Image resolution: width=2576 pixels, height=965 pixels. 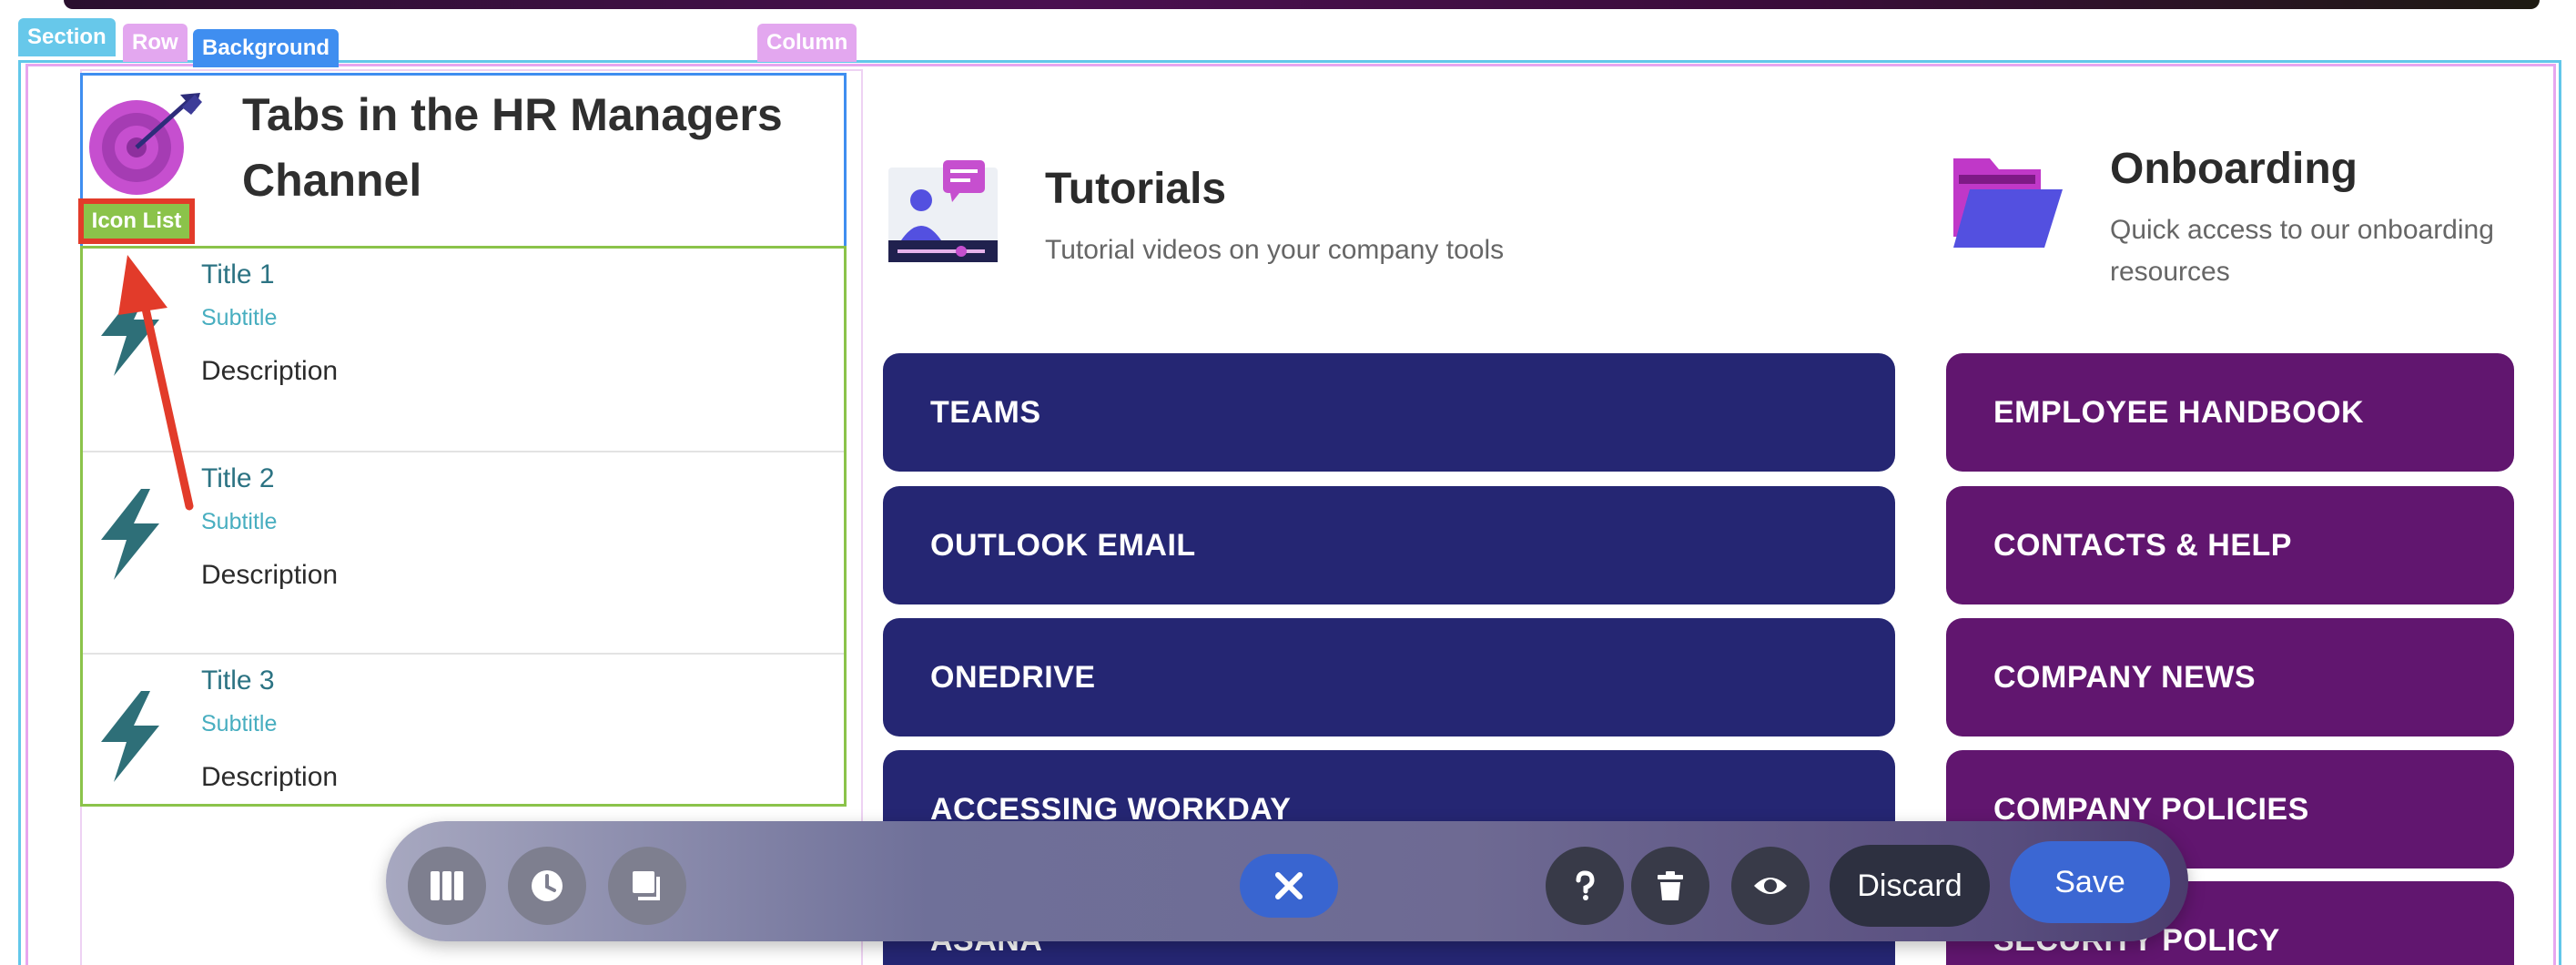 I want to click on close-icon, so click(x=1289, y=885).